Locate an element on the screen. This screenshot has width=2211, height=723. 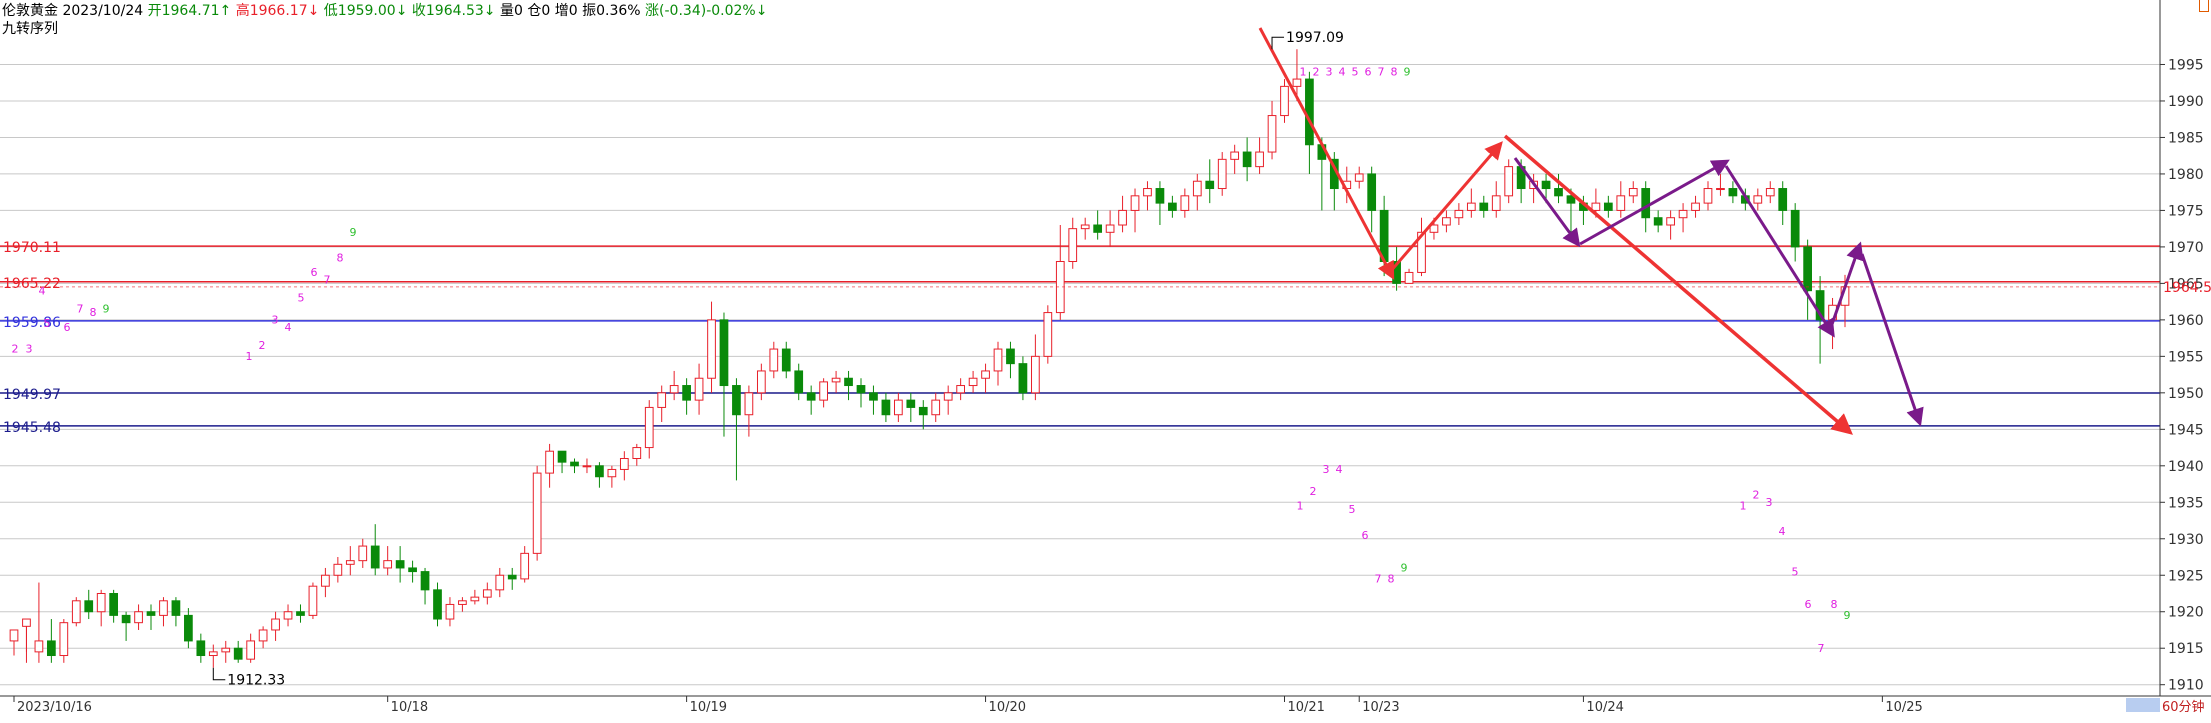
corner-icon is located at coordinates (2204, 6).